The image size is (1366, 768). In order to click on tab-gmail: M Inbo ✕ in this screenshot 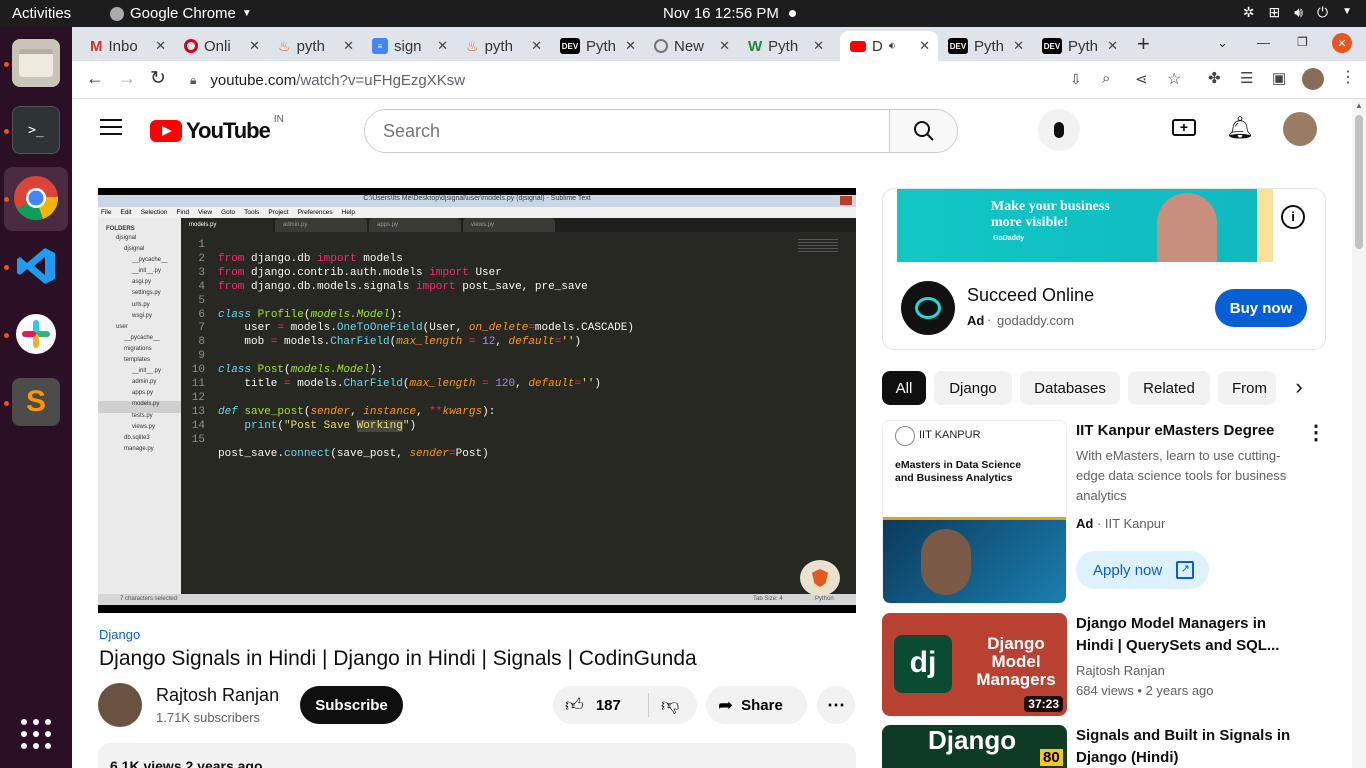, I will do `click(127, 46)`.